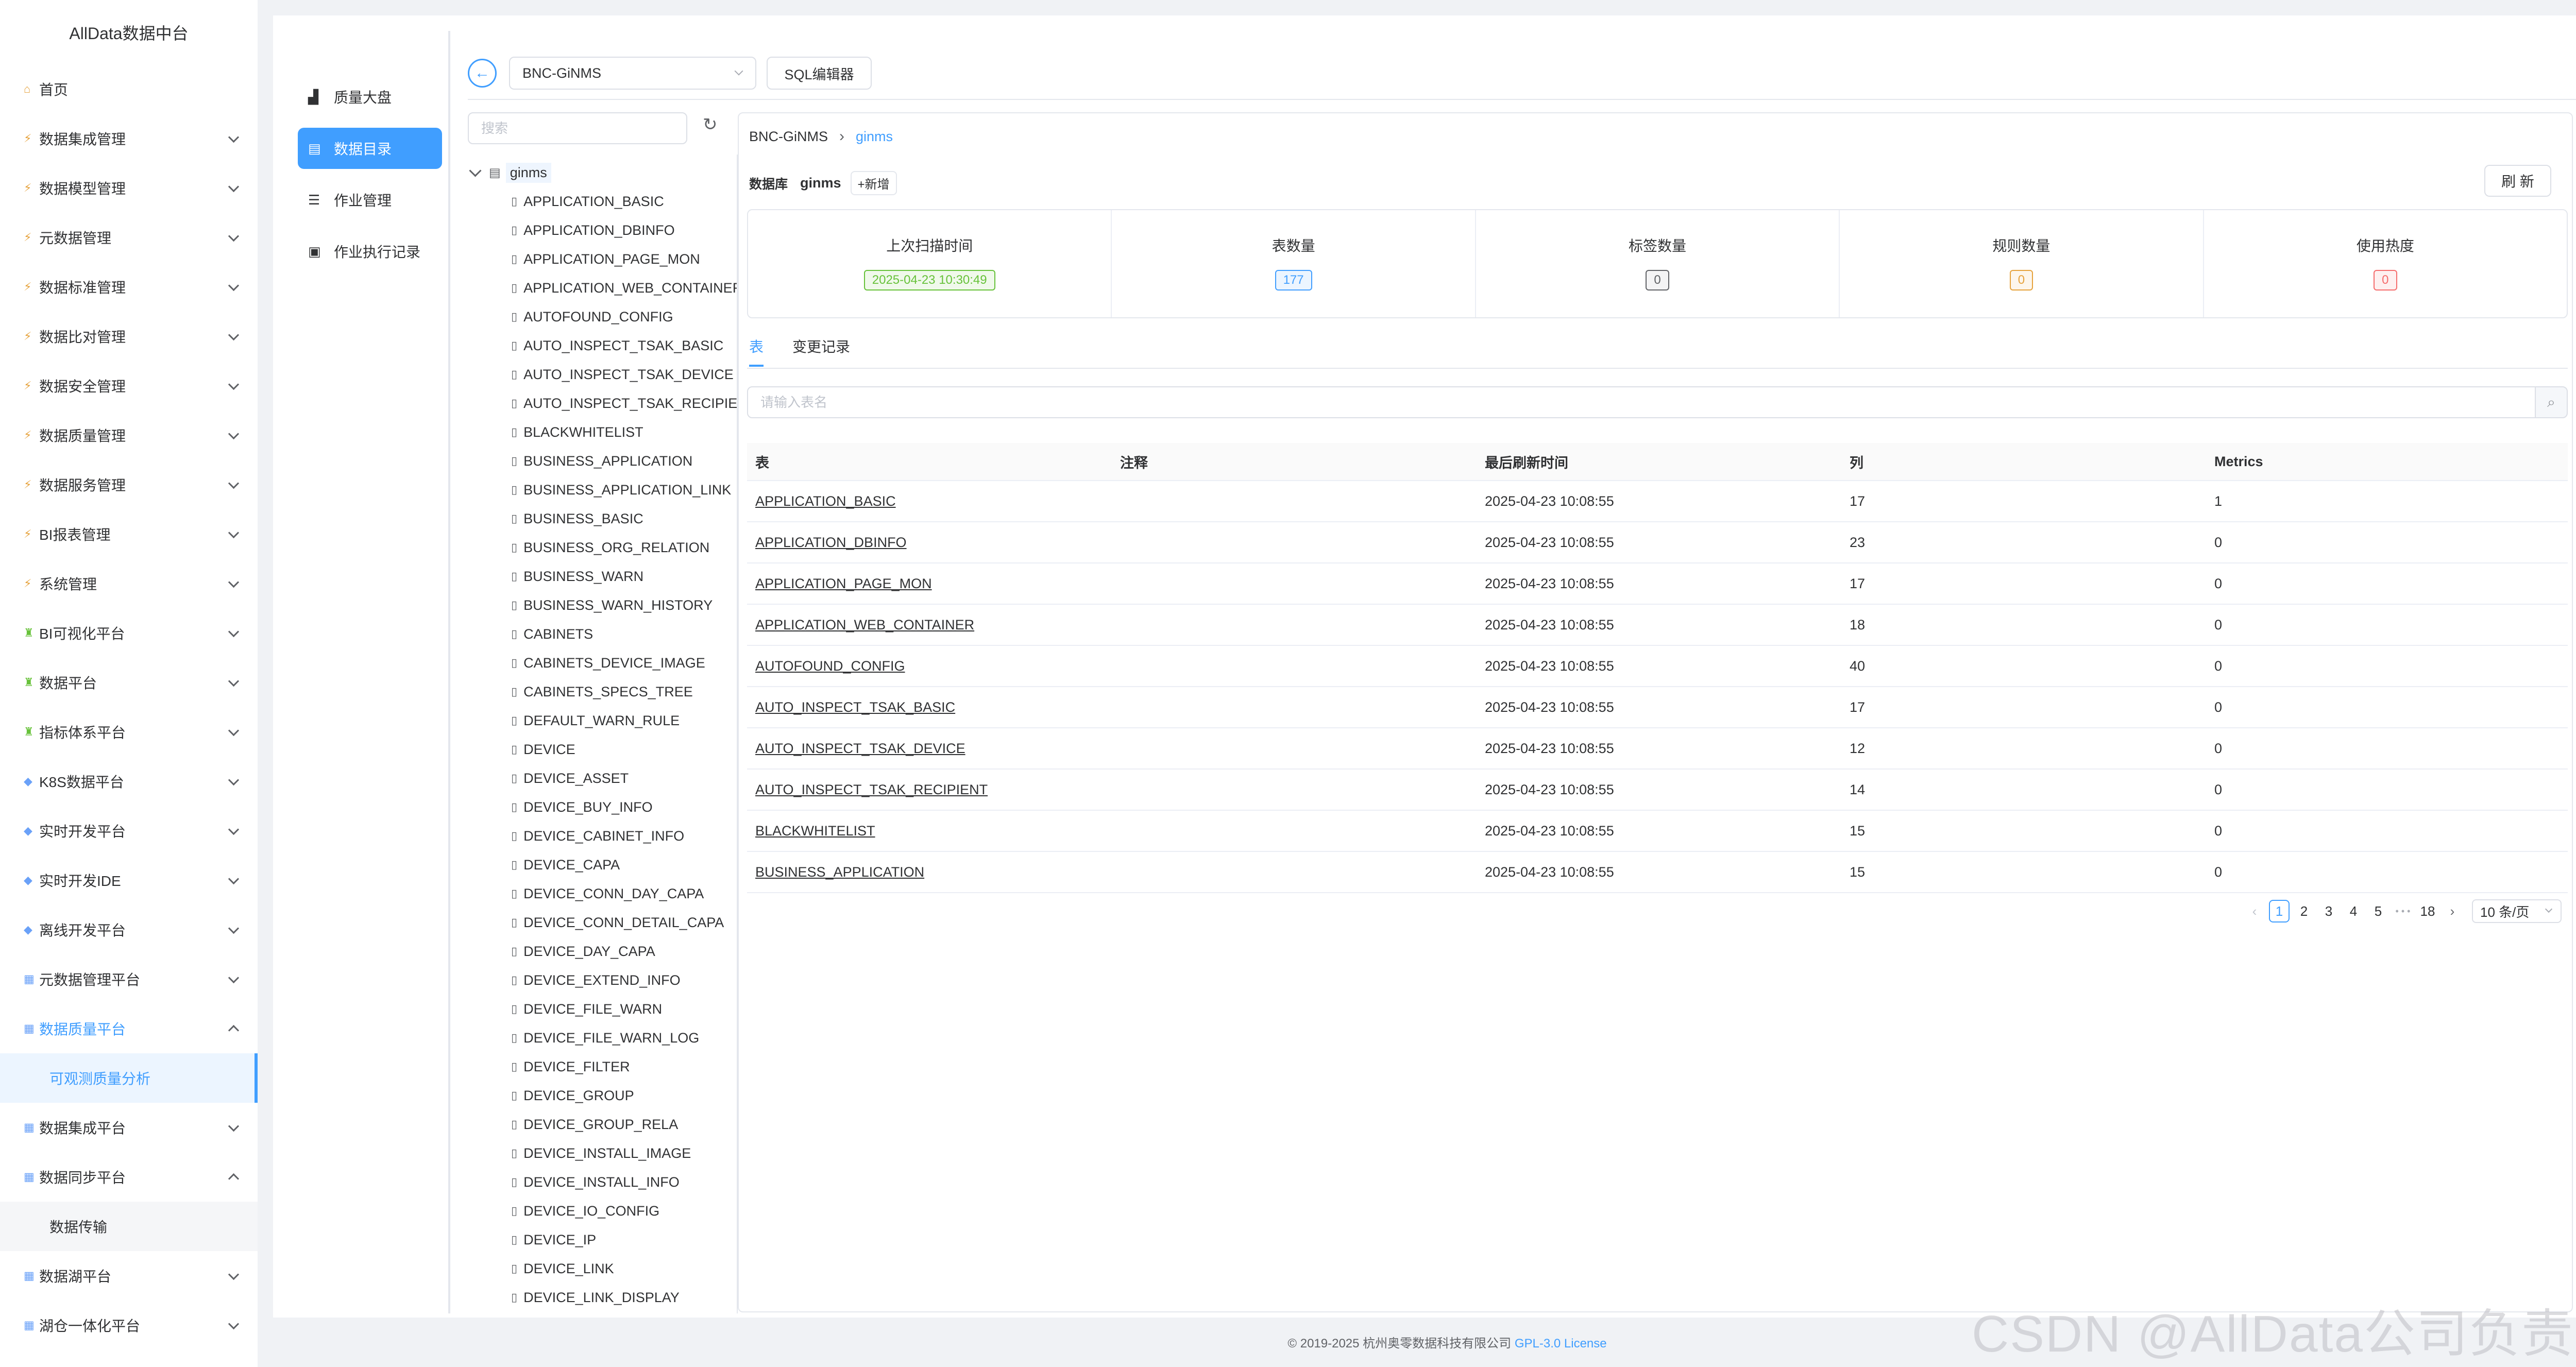 This screenshot has height=1367, width=2576. What do you see at coordinates (624, 288) in the screenshot?
I see `tree-node: ▯ APPLICATION_WEB_CONTAINER` at bounding box center [624, 288].